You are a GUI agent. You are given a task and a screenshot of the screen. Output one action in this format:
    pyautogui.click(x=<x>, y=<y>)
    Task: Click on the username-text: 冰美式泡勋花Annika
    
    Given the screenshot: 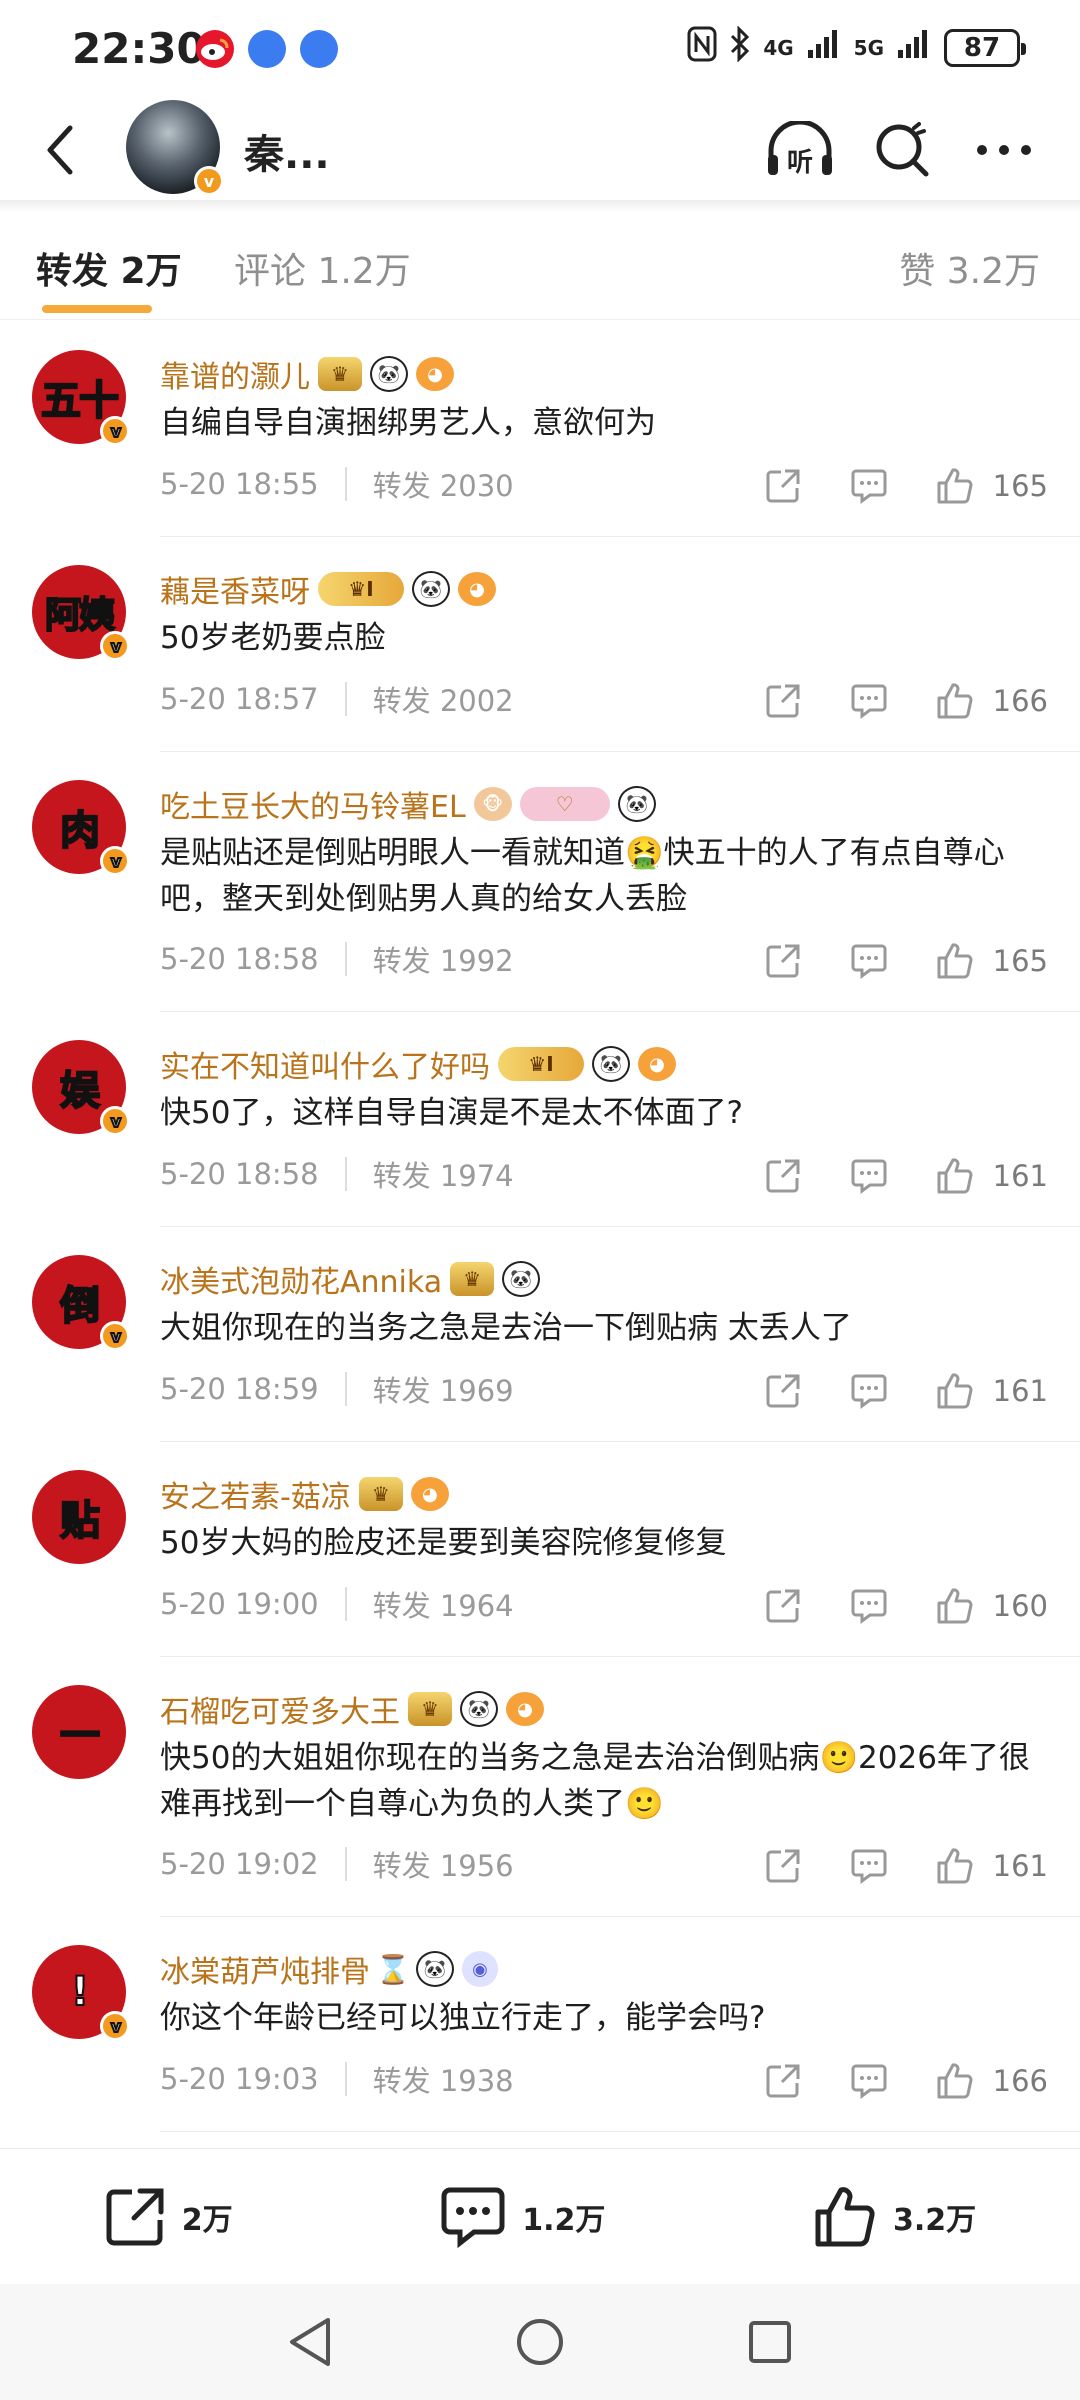 What is the action you would take?
    pyautogui.click(x=301, y=1282)
    